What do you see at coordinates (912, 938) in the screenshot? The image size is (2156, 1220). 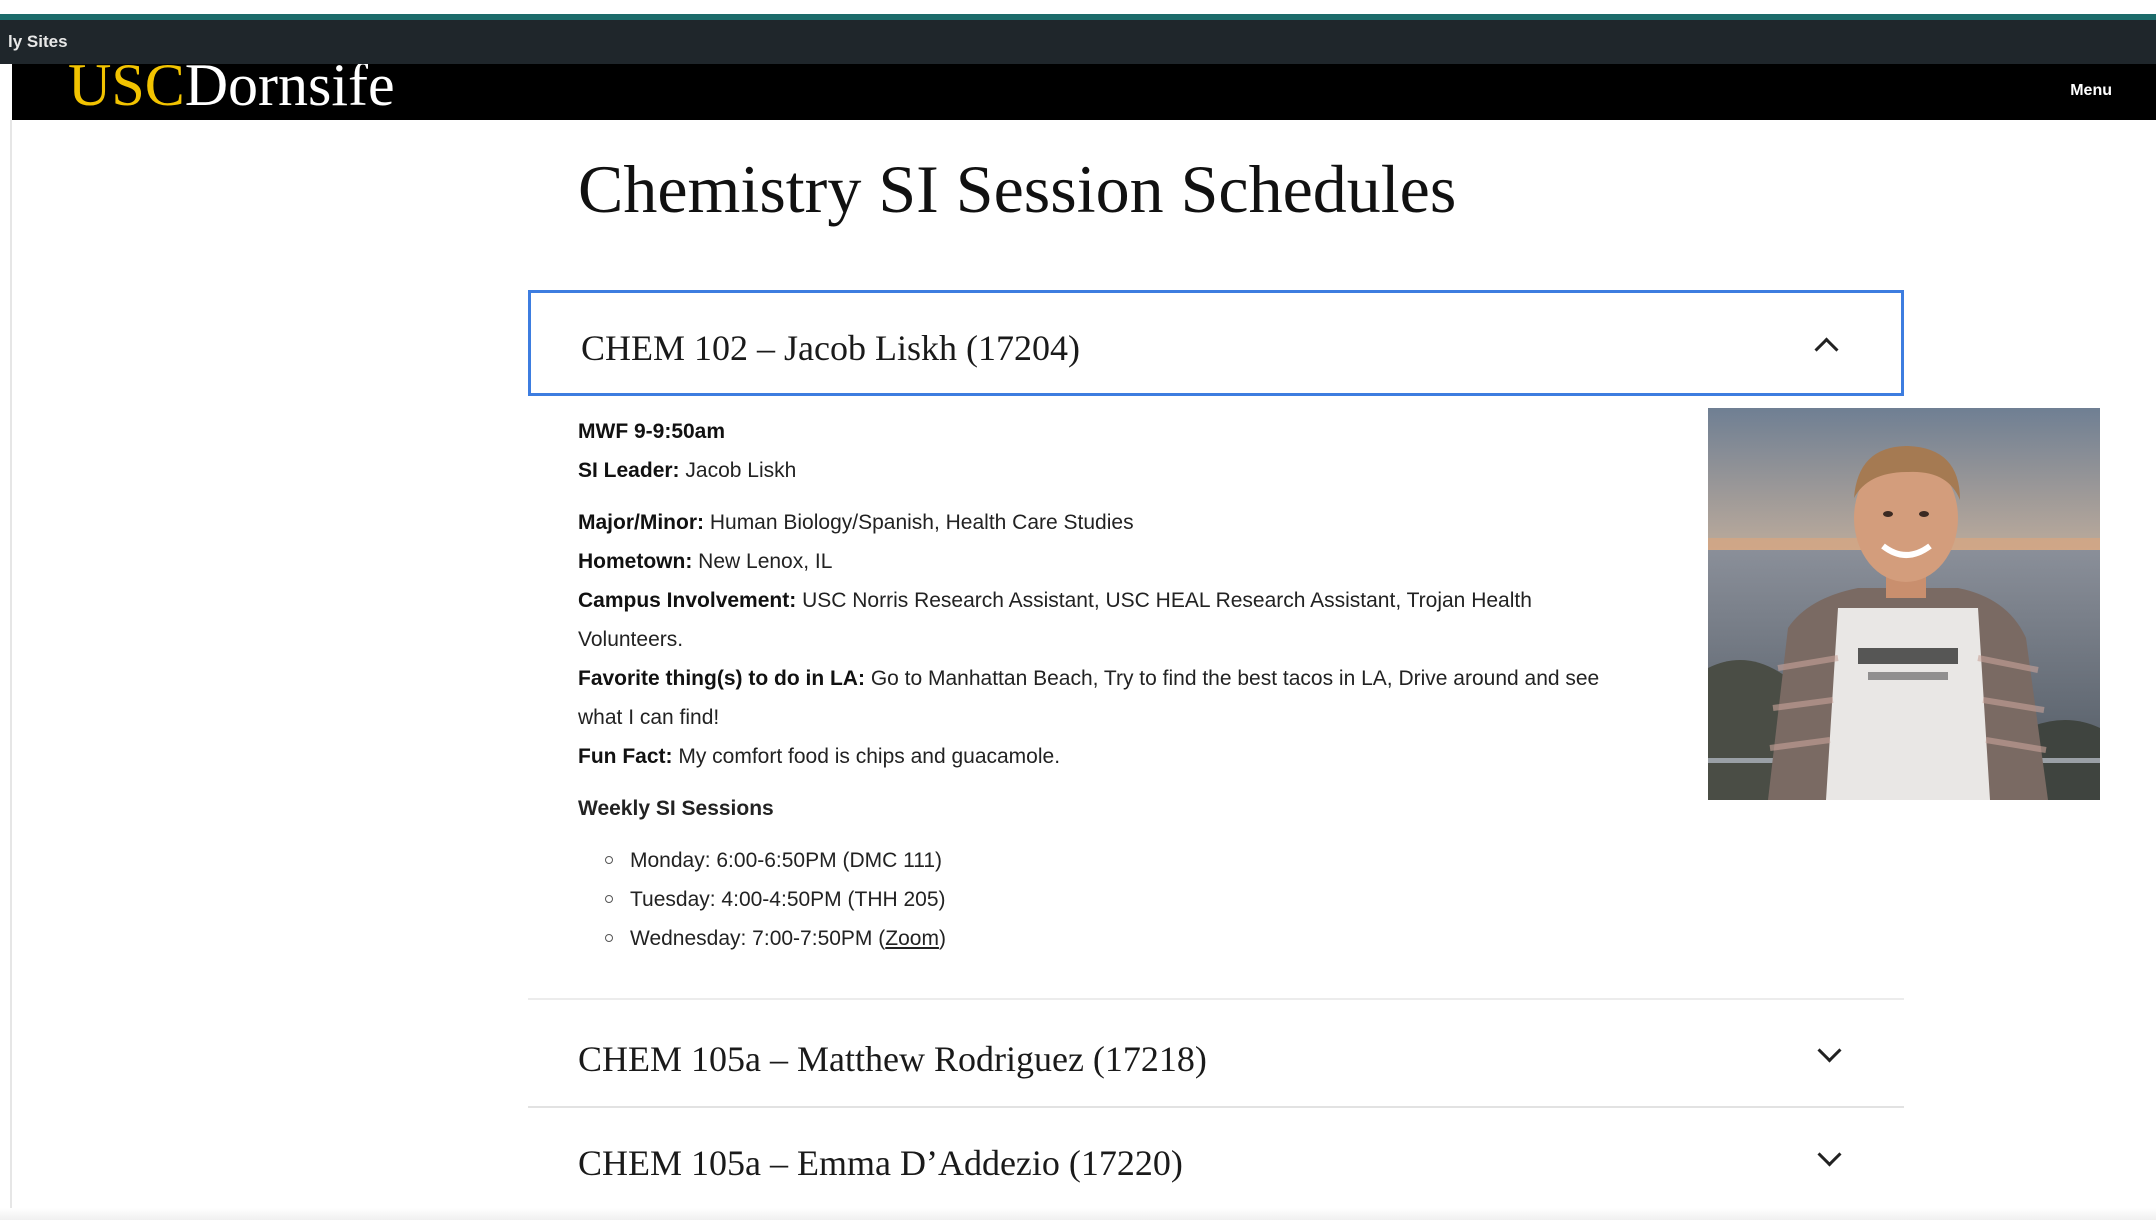 I see `zoom-link: Zoom` at bounding box center [912, 938].